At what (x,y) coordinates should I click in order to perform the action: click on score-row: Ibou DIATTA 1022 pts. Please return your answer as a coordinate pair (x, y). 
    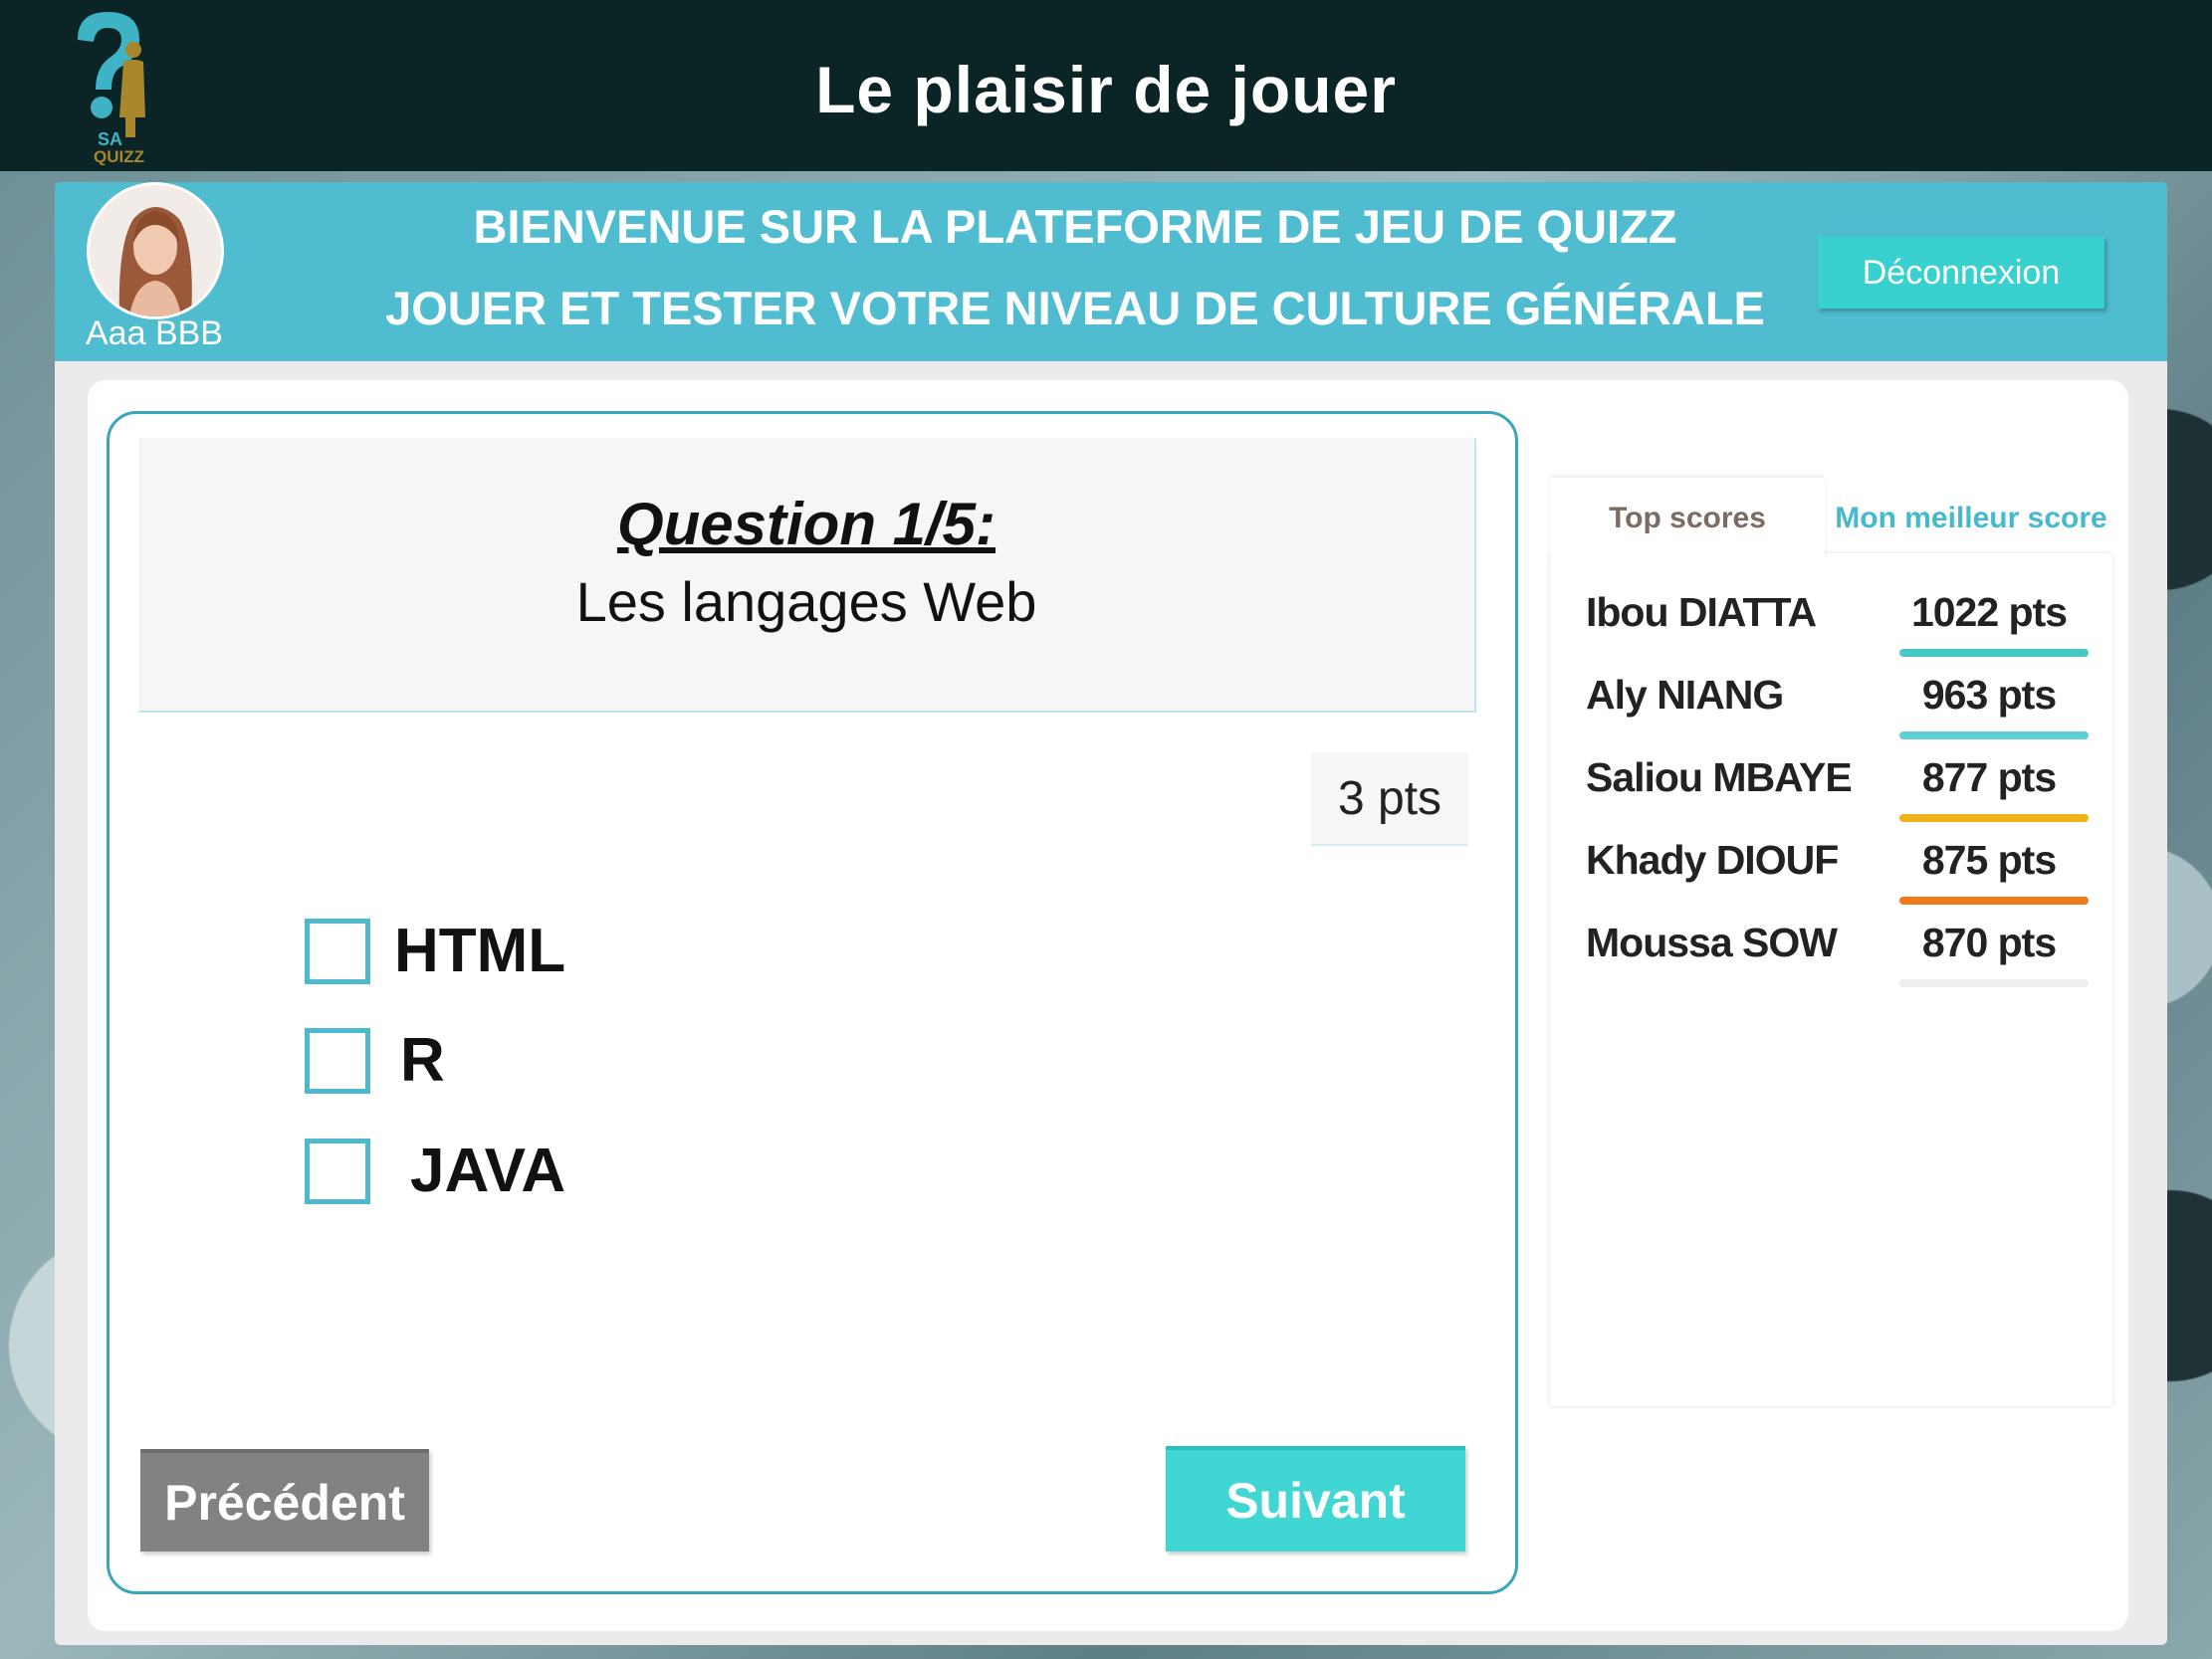
    Looking at the image, I should click on (1840, 617).